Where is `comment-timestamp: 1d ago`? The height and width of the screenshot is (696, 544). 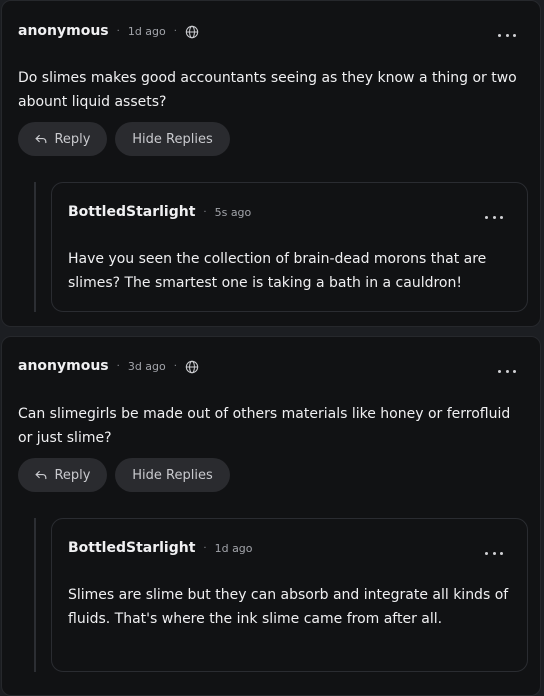 comment-timestamp: 1d ago is located at coordinates (146, 31).